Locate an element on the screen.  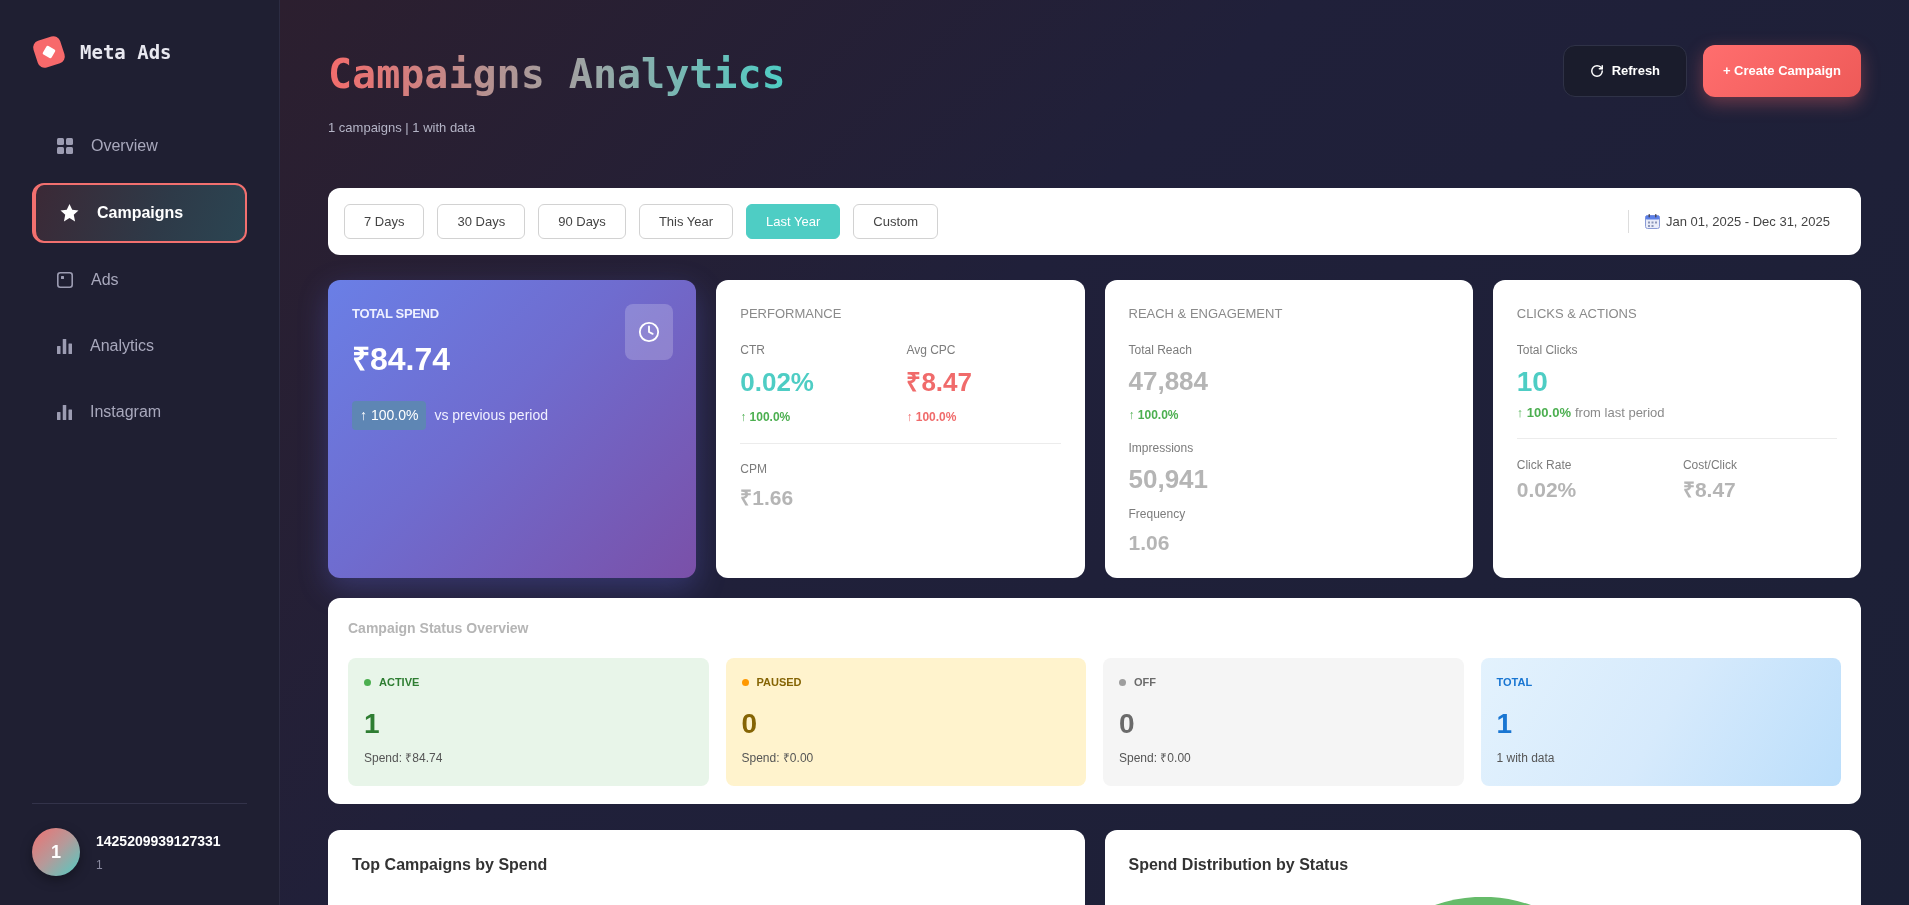
refresh-button: Refresh is located at coordinates (1624, 71).